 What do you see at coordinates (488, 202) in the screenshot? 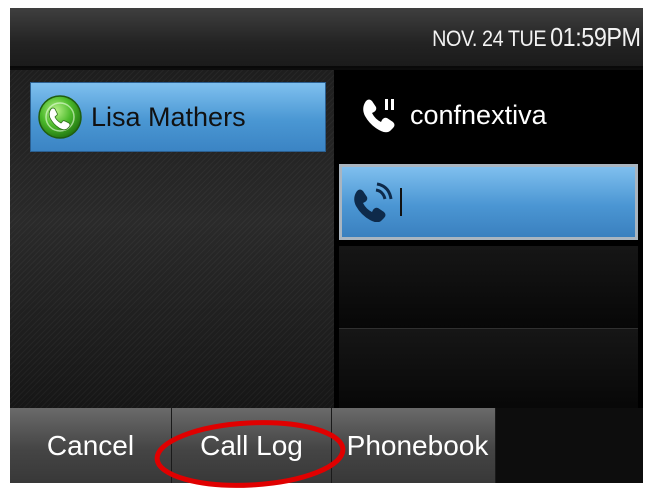
I see `dial-entry-field` at bounding box center [488, 202].